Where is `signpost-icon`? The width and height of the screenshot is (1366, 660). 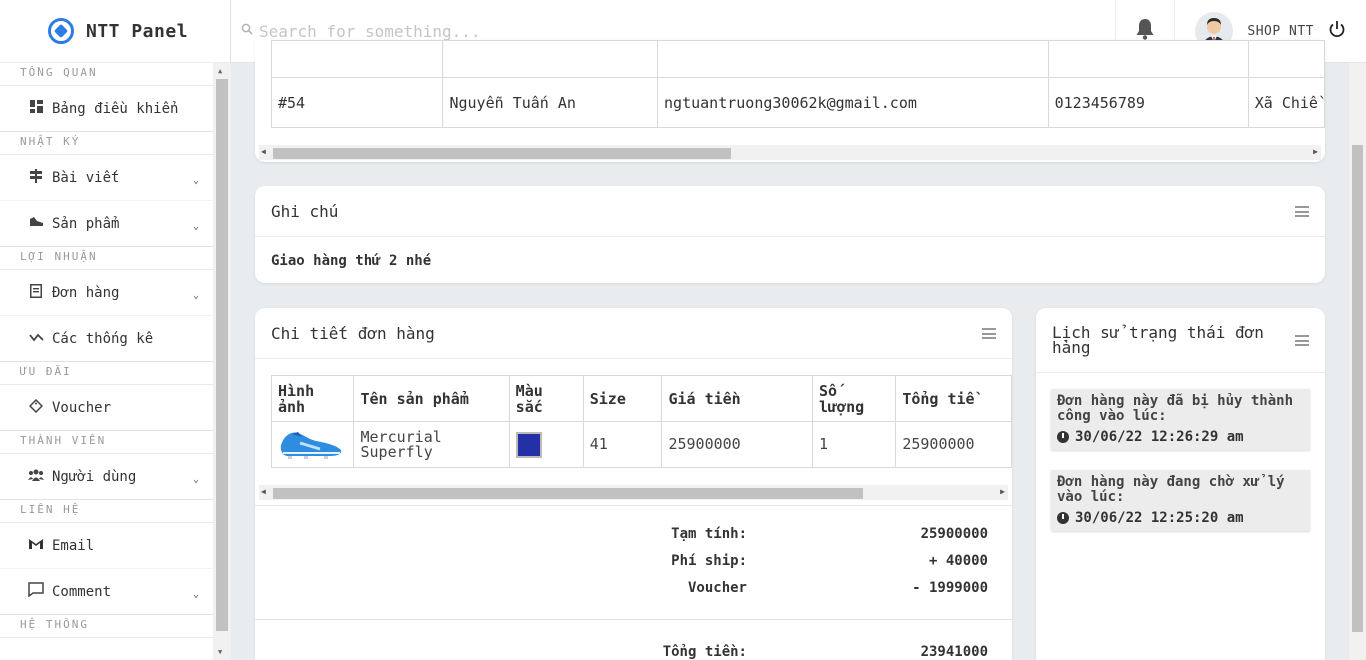 signpost-icon is located at coordinates (36, 177).